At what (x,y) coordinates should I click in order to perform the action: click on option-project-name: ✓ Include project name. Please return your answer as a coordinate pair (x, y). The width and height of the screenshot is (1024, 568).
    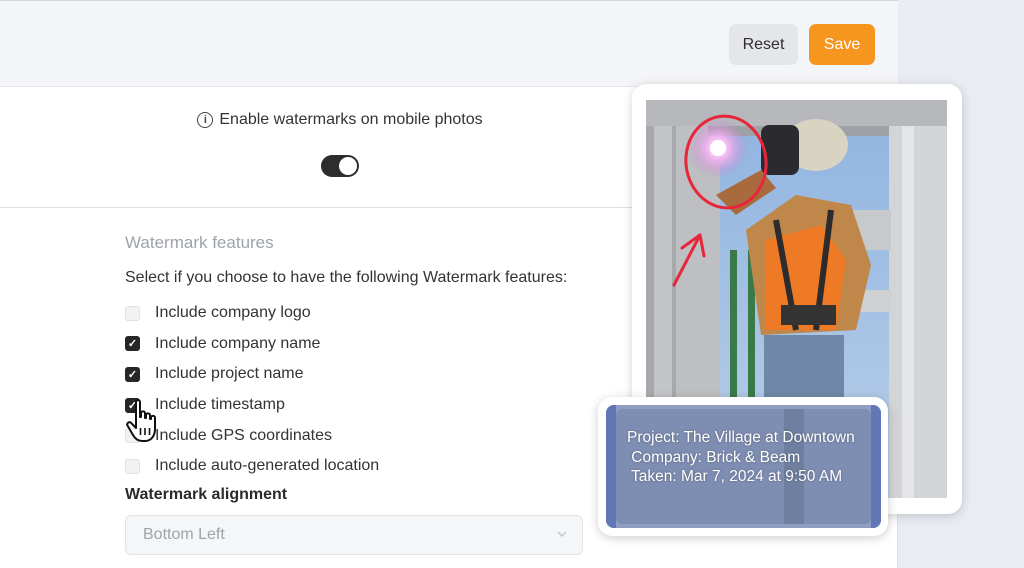
    Looking at the image, I should click on (360, 374).